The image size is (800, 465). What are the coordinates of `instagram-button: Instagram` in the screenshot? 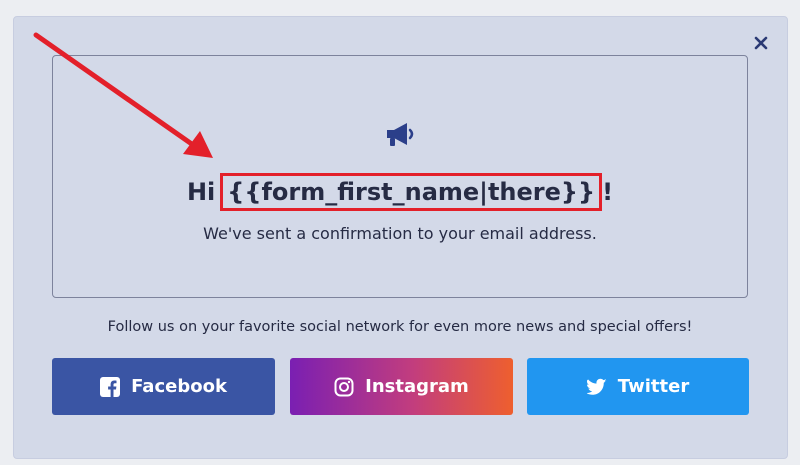 It's located at (401, 386).